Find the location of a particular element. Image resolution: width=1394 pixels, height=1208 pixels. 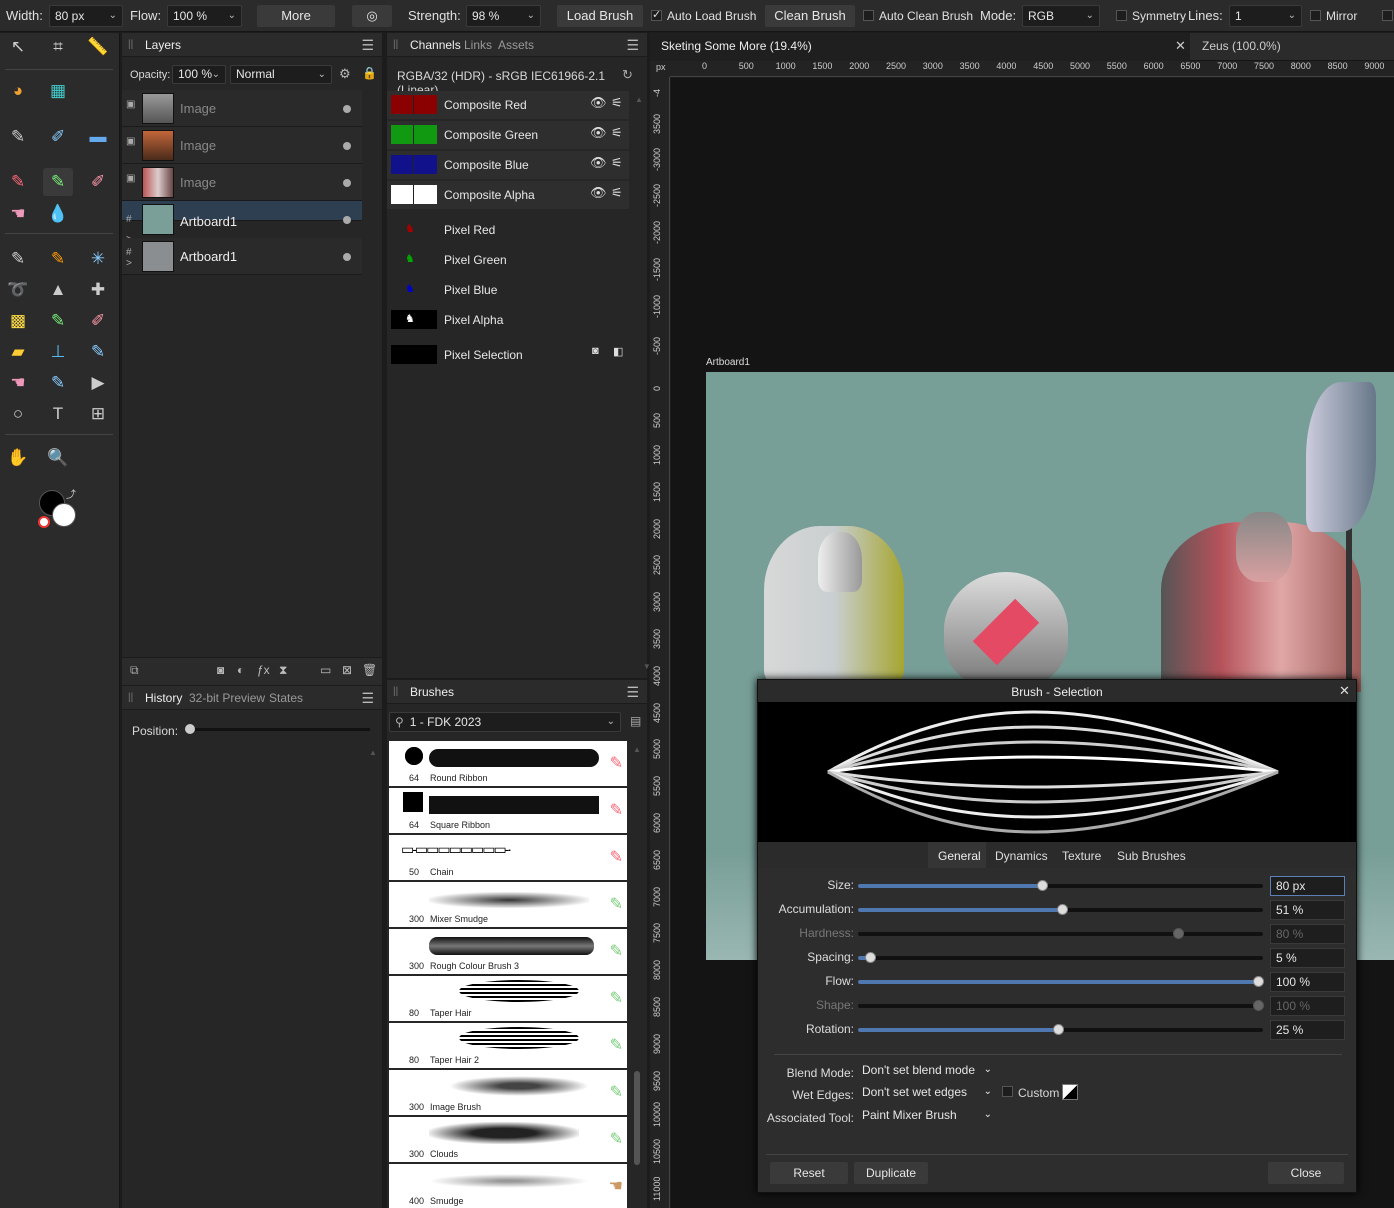

brush-item: 300 Image Brush ✎ is located at coordinates (508, 1093).